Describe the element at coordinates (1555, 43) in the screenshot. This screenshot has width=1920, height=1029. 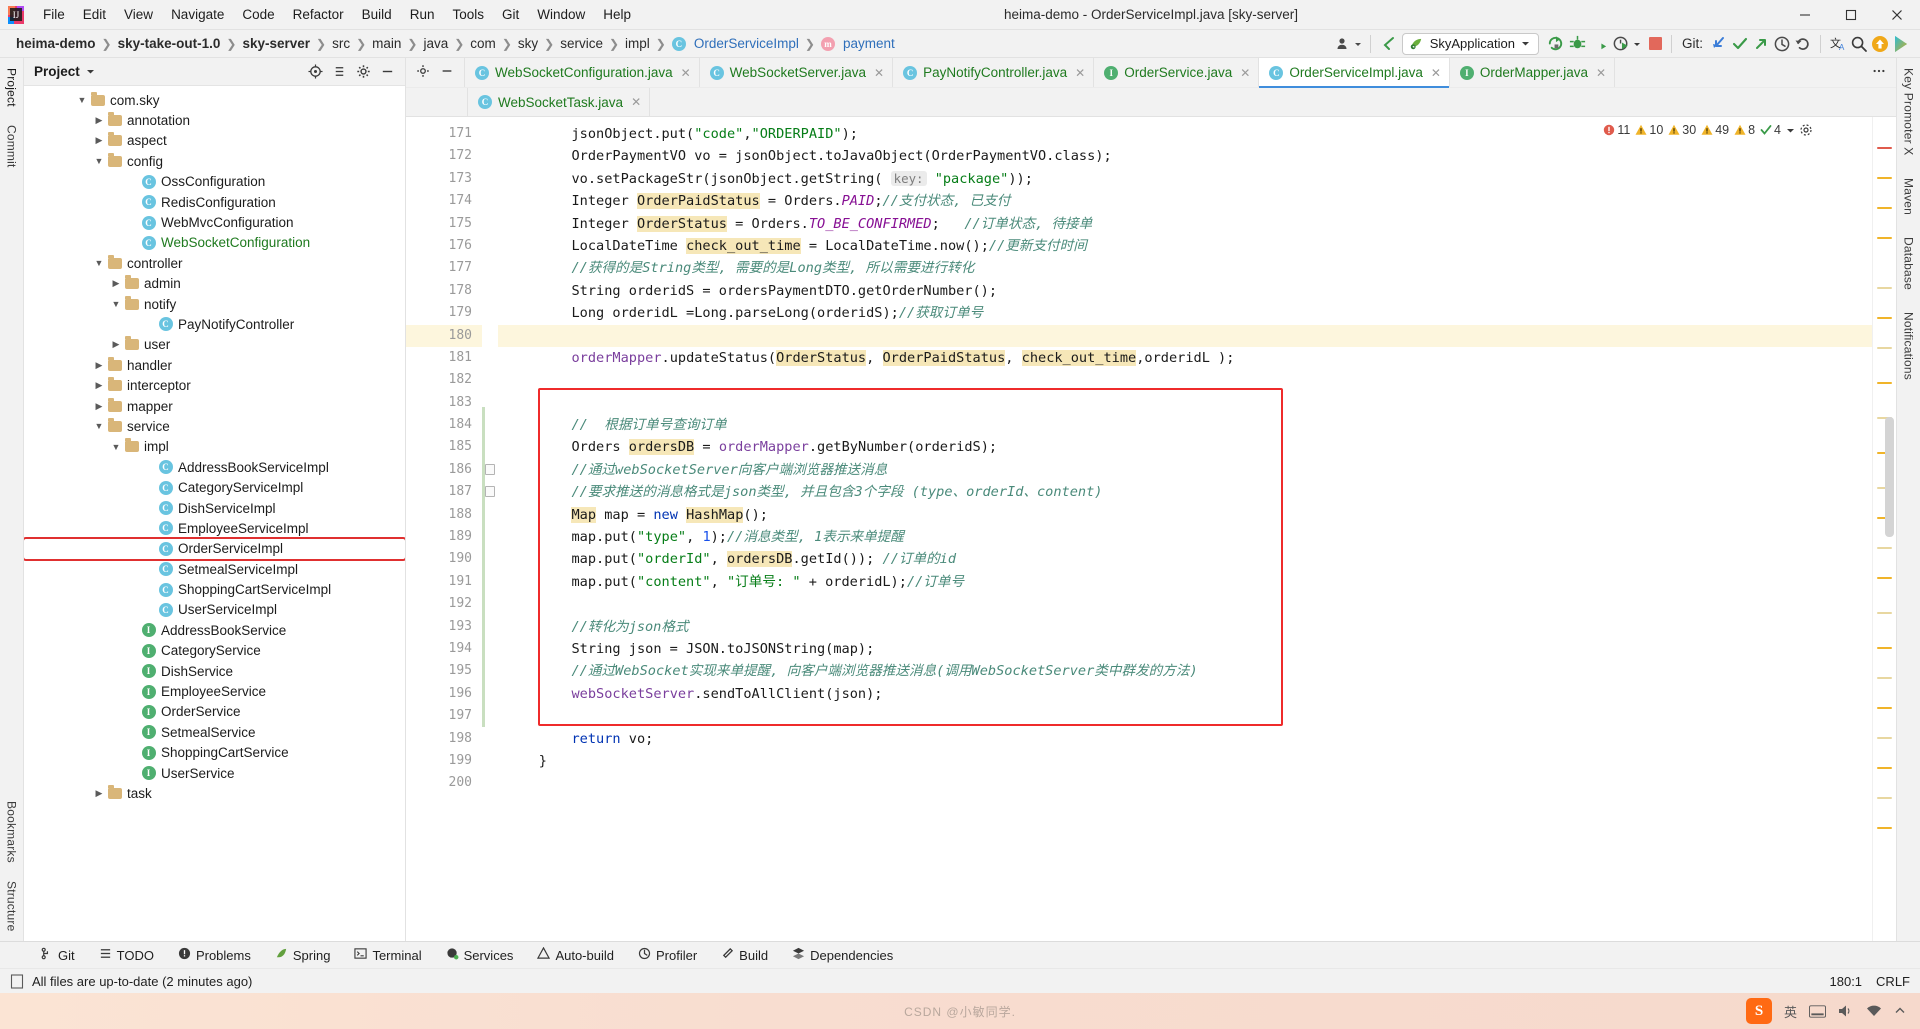
I see `run-icon` at that location.